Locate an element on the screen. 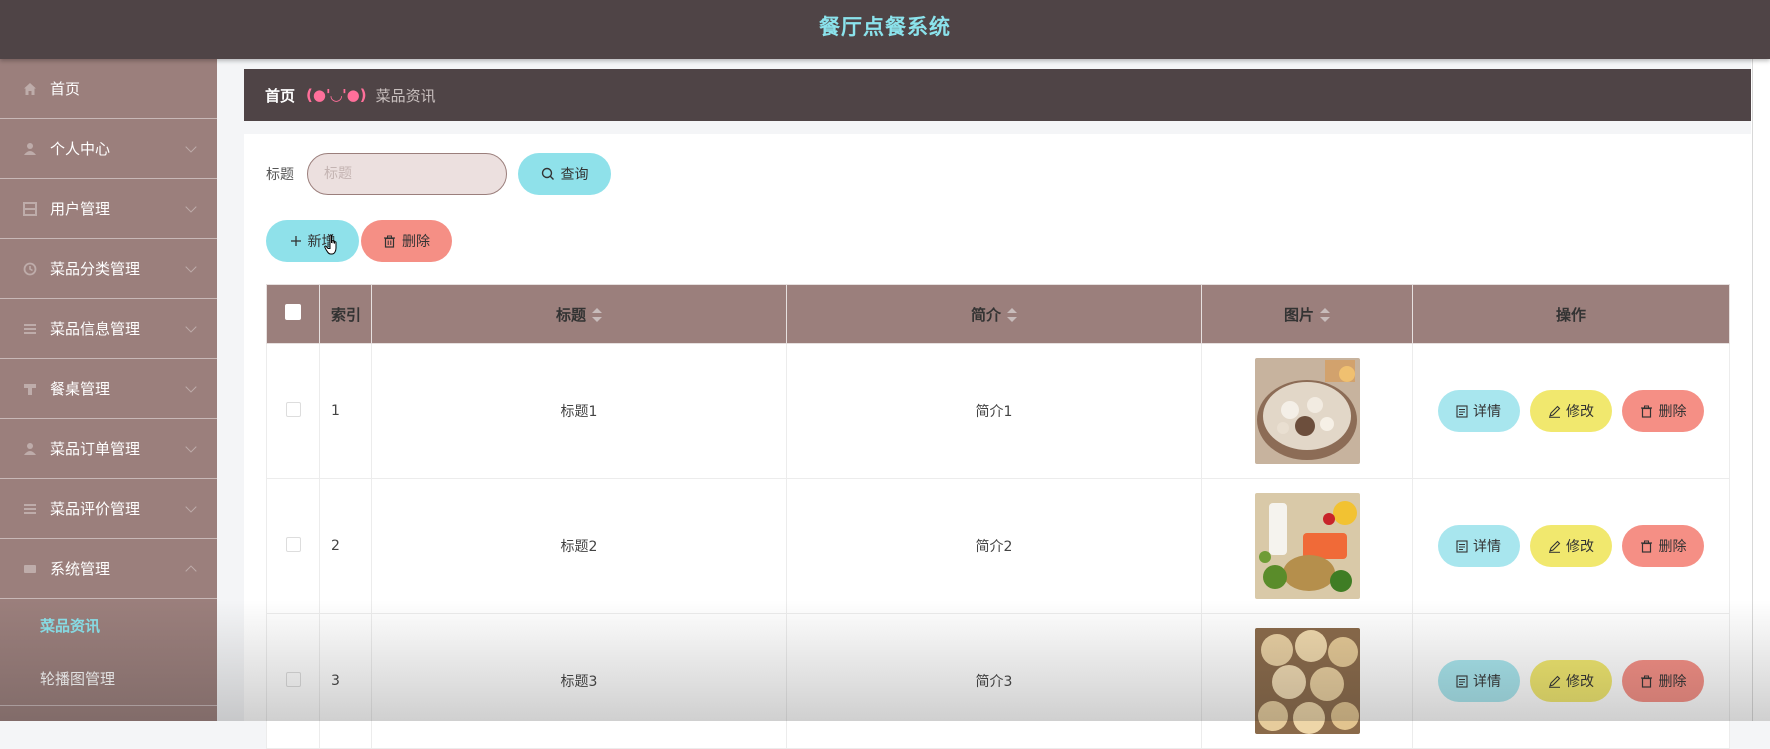 This screenshot has width=1770, height=749. grid-icon is located at coordinates (30, 209).